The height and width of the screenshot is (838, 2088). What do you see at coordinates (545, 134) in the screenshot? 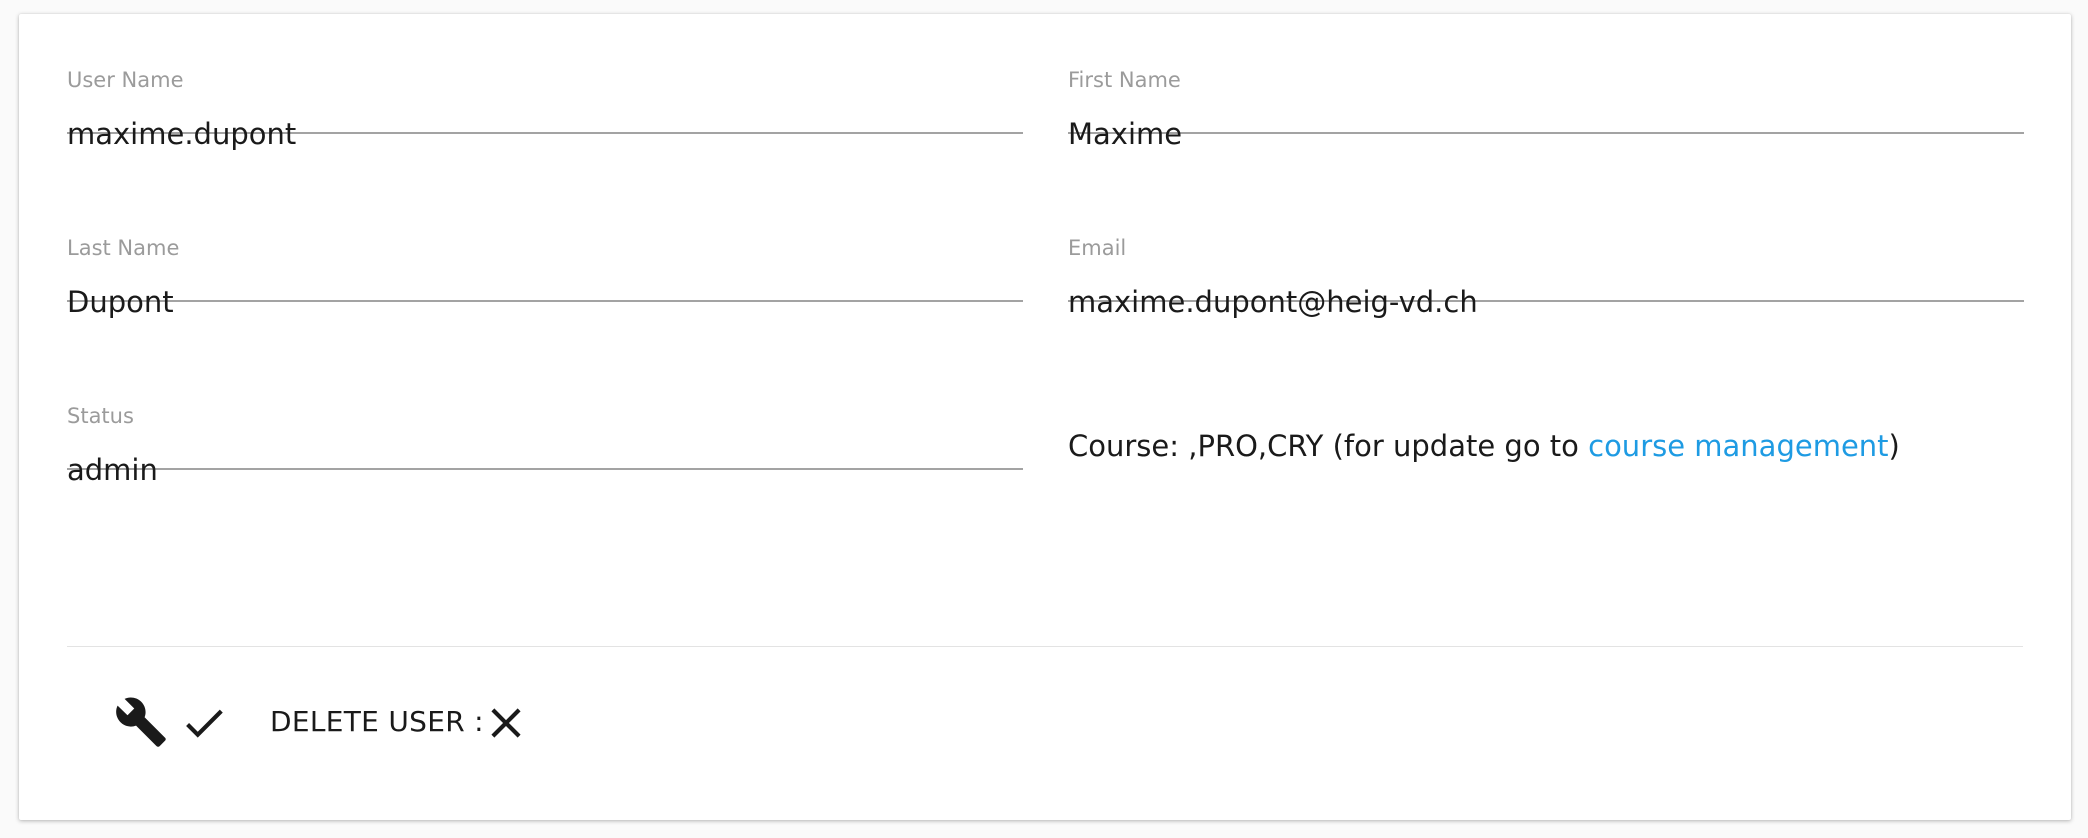
I see `user-name-input` at bounding box center [545, 134].